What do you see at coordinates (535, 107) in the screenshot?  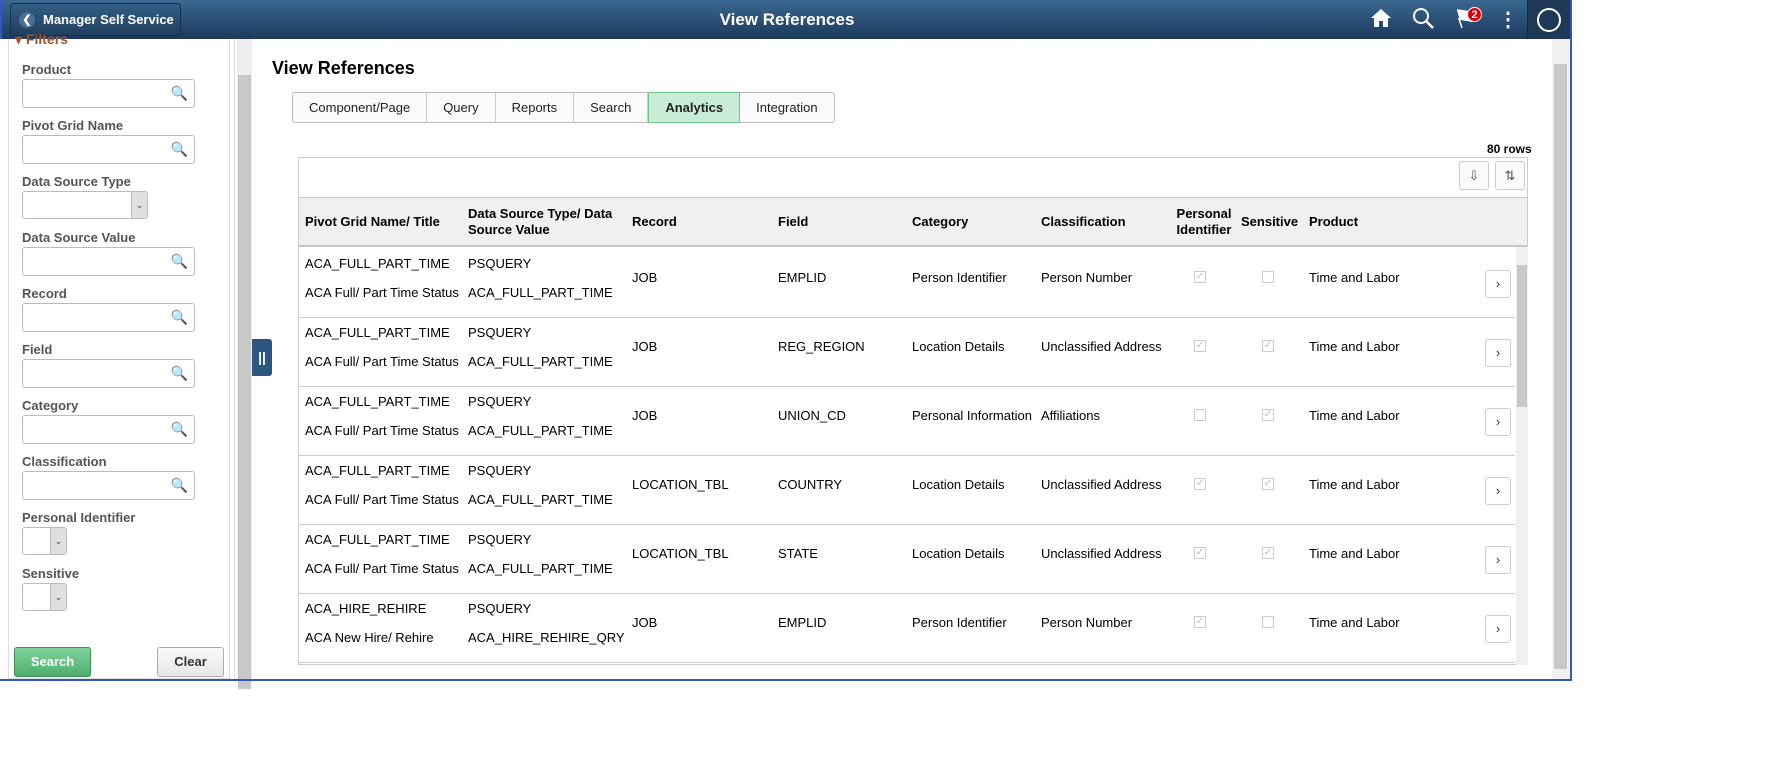 I see `tab-reports: Reports` at bounding box center [535, 107].